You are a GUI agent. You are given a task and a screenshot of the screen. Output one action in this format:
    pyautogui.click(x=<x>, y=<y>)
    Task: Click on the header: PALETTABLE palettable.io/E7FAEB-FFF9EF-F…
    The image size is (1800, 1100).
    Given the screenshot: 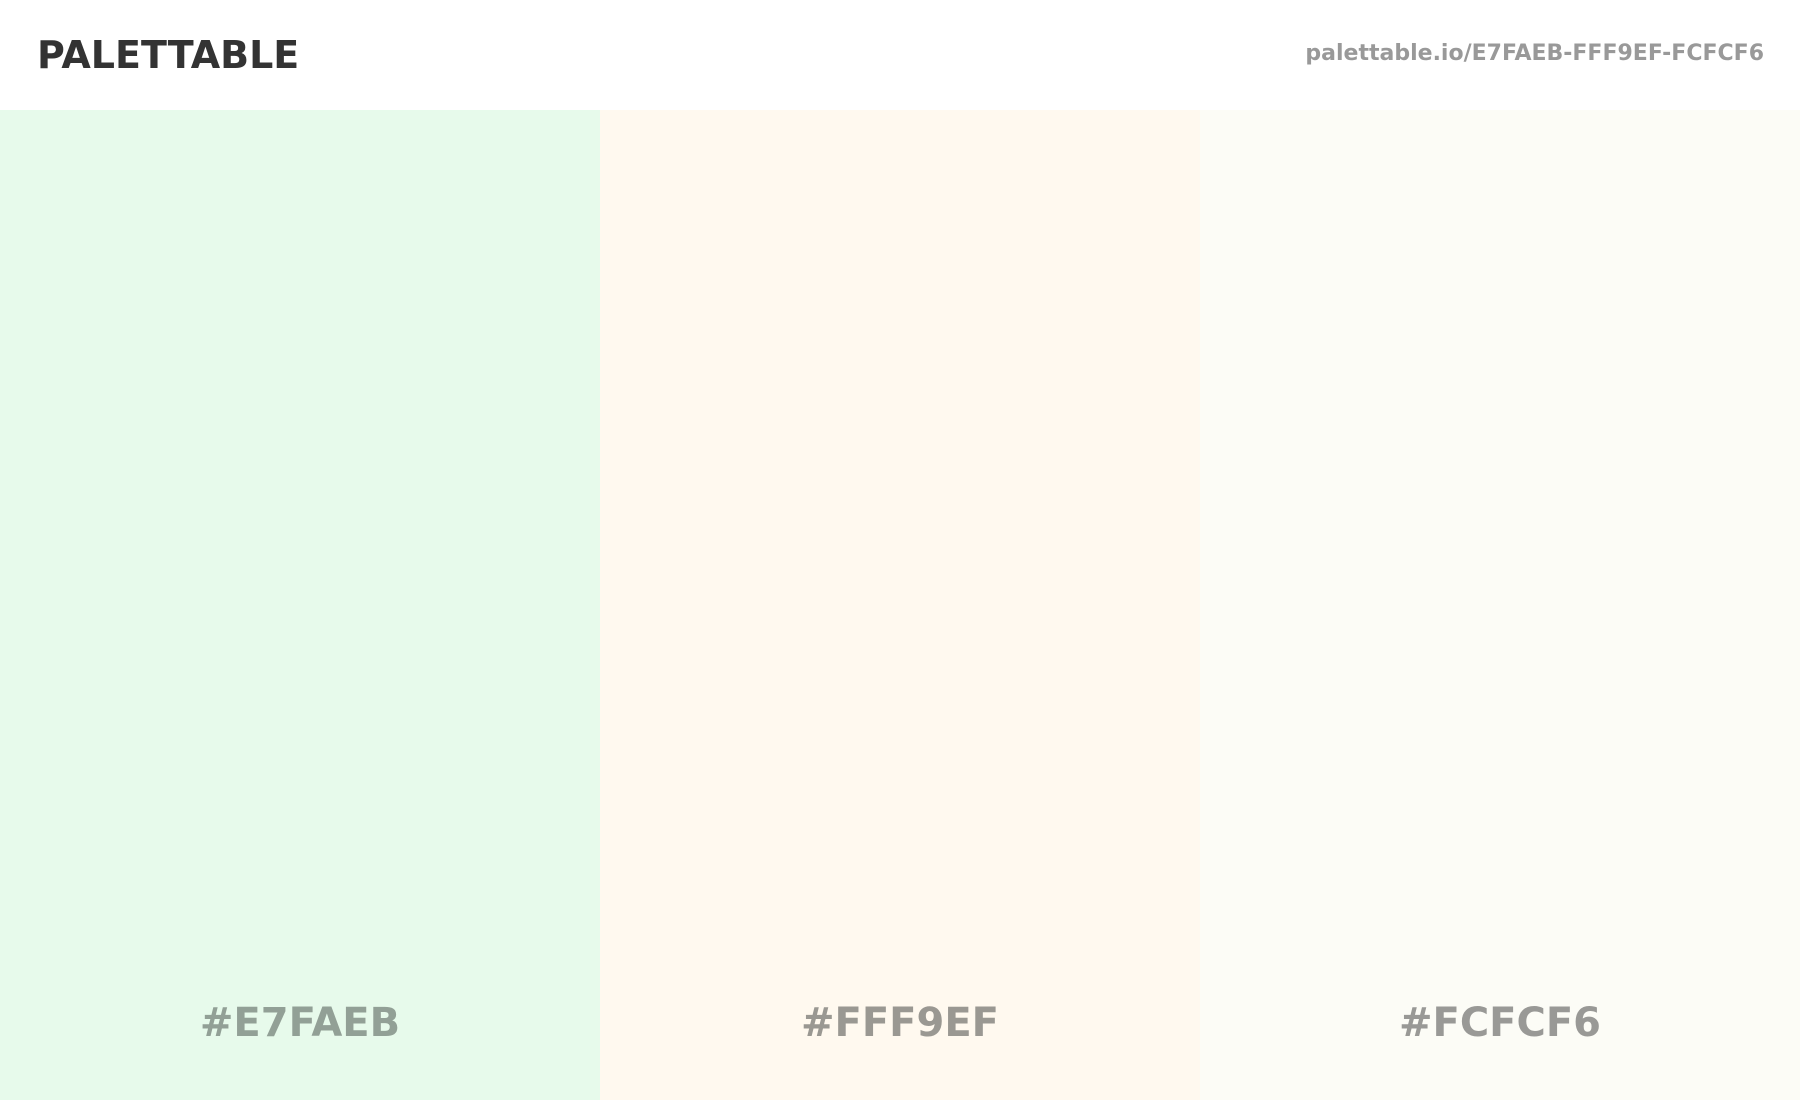 What is the action you would take?
    pyautogui.click(x=900, y=55)
    